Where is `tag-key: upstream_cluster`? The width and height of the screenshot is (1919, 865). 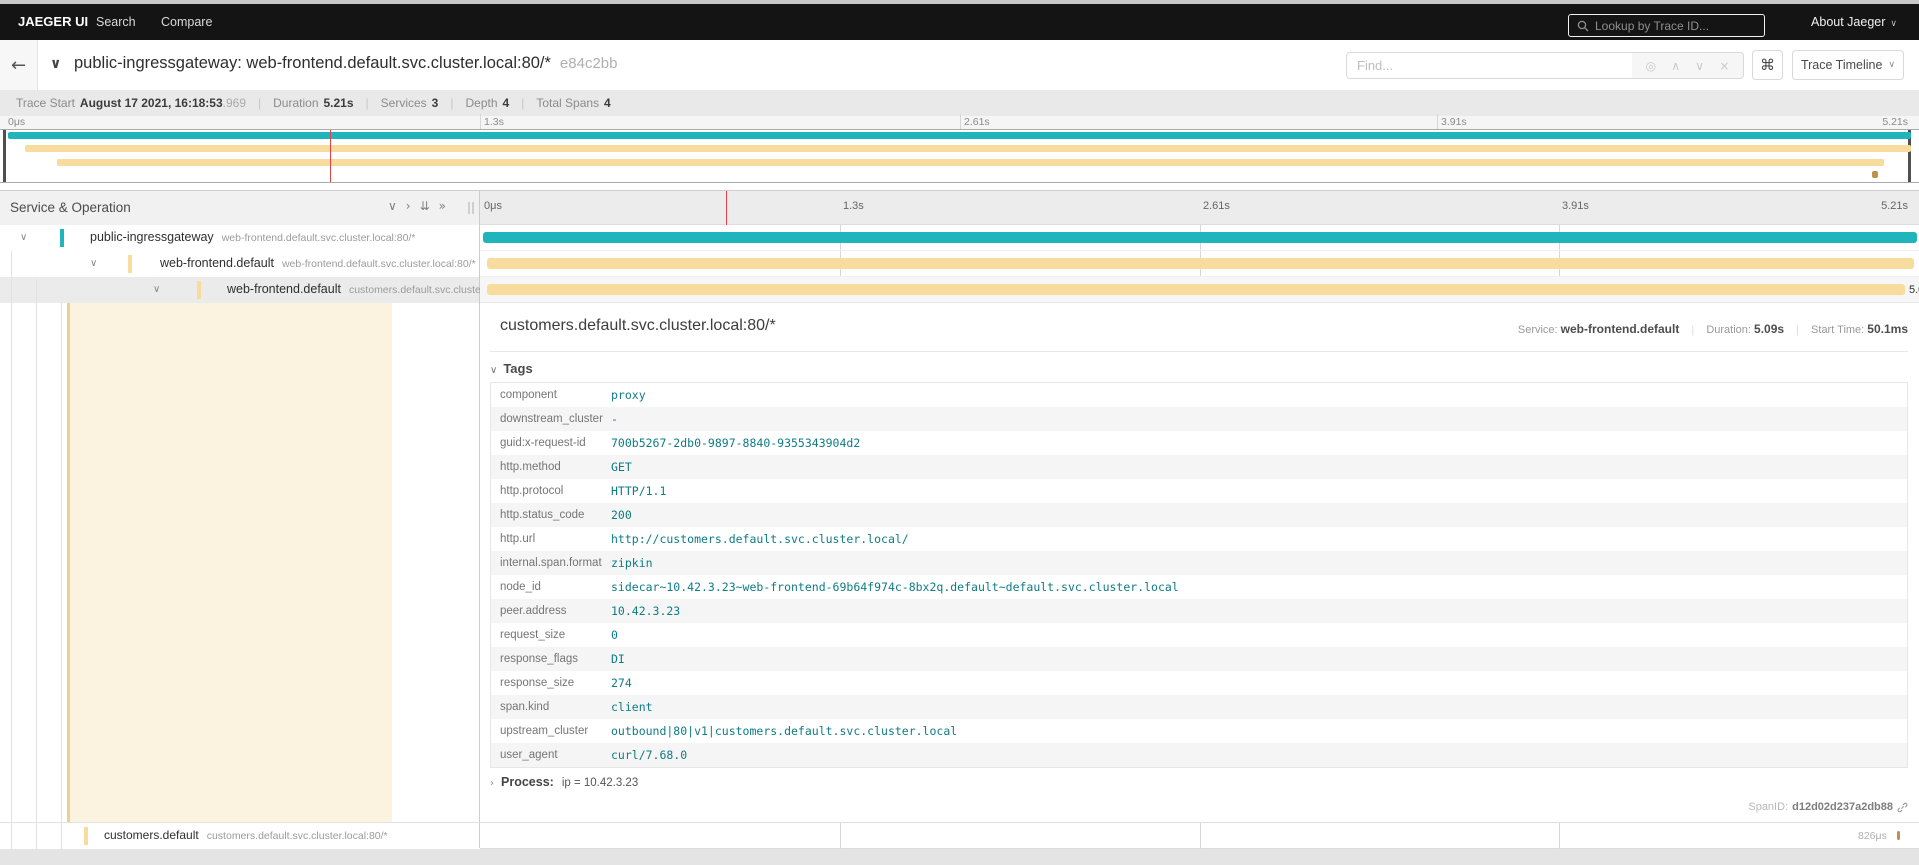 tag-key: upstream_cluster is located at coordinates (544, 731).